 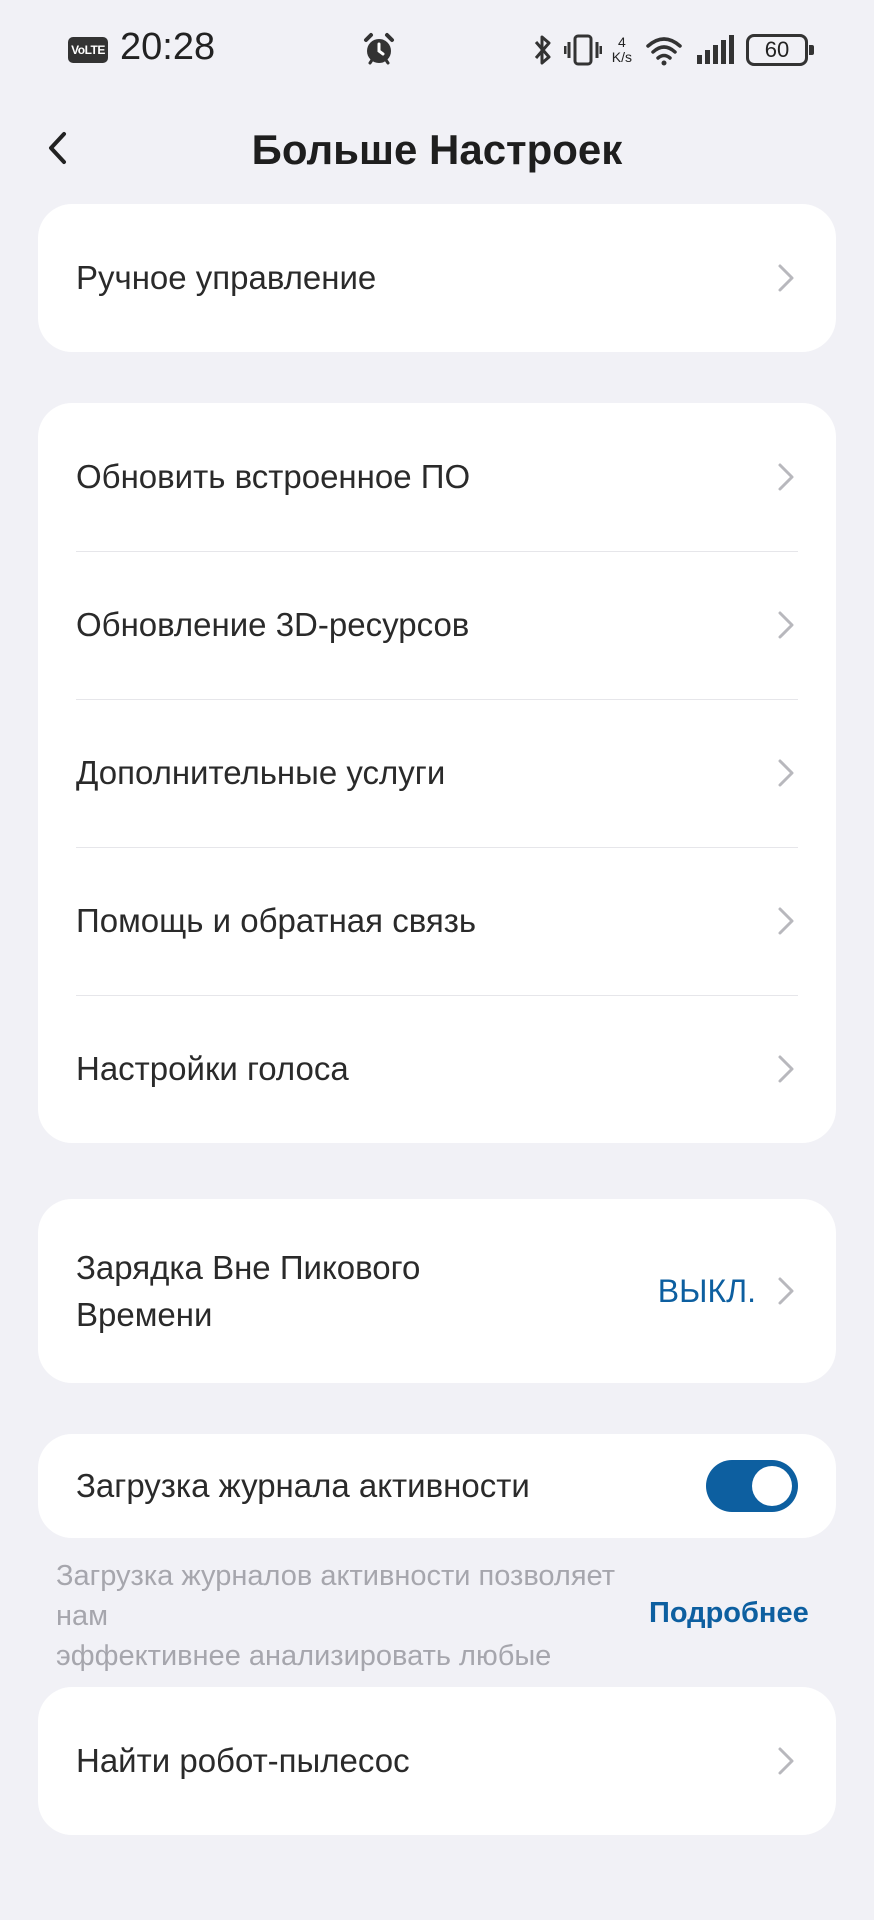 I want to click on row-help-feedback: Помощь и обратная связь, so click(x=437, y=921).